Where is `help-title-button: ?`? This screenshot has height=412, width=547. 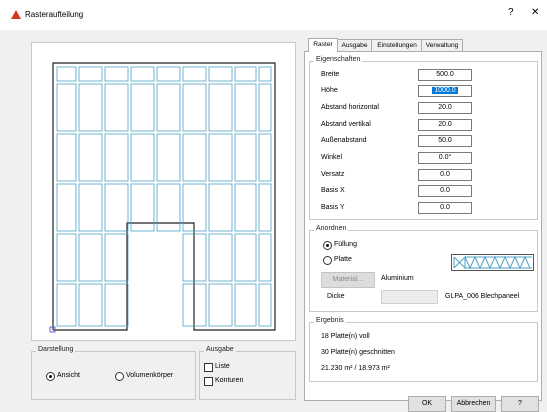
help-title-button: ? is located at coordinates (511, 12).